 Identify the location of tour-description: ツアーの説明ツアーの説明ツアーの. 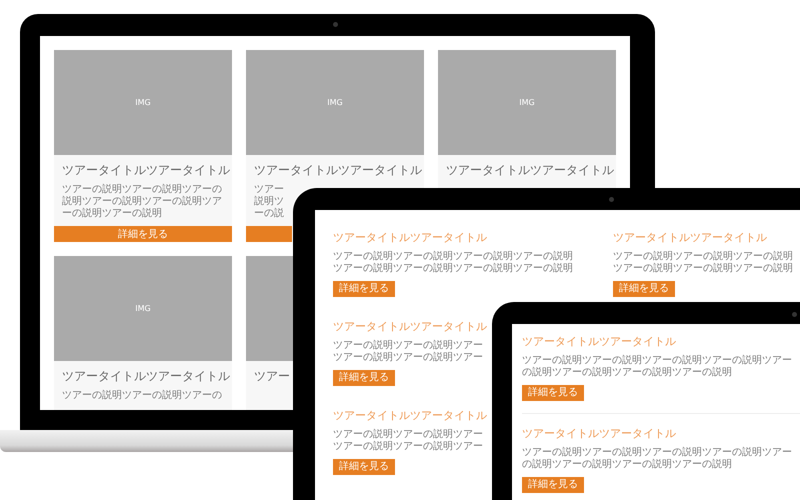
(142, 396).